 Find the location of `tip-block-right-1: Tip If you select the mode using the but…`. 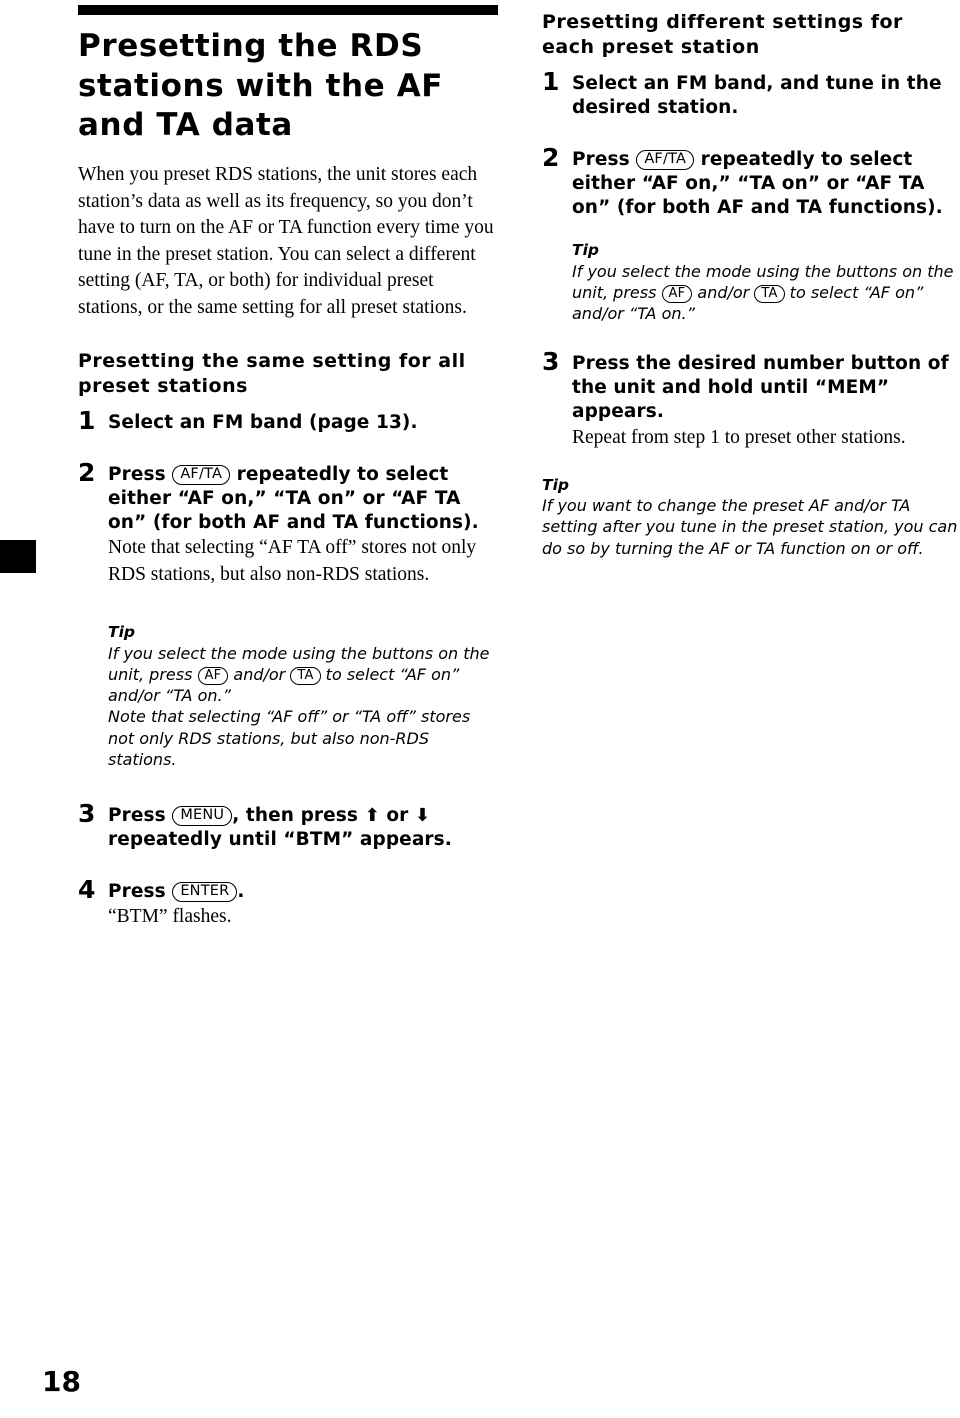

tip-block-right-1: Tip If you select the mode using the but… is located at coordinates (766, 282).